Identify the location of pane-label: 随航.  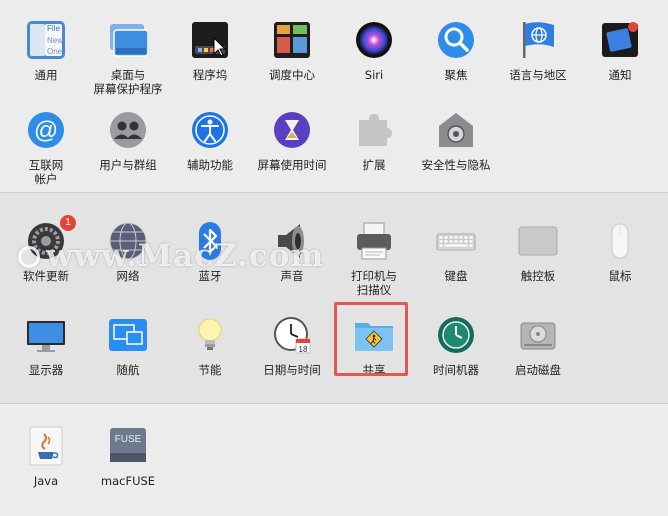
(128, 370).